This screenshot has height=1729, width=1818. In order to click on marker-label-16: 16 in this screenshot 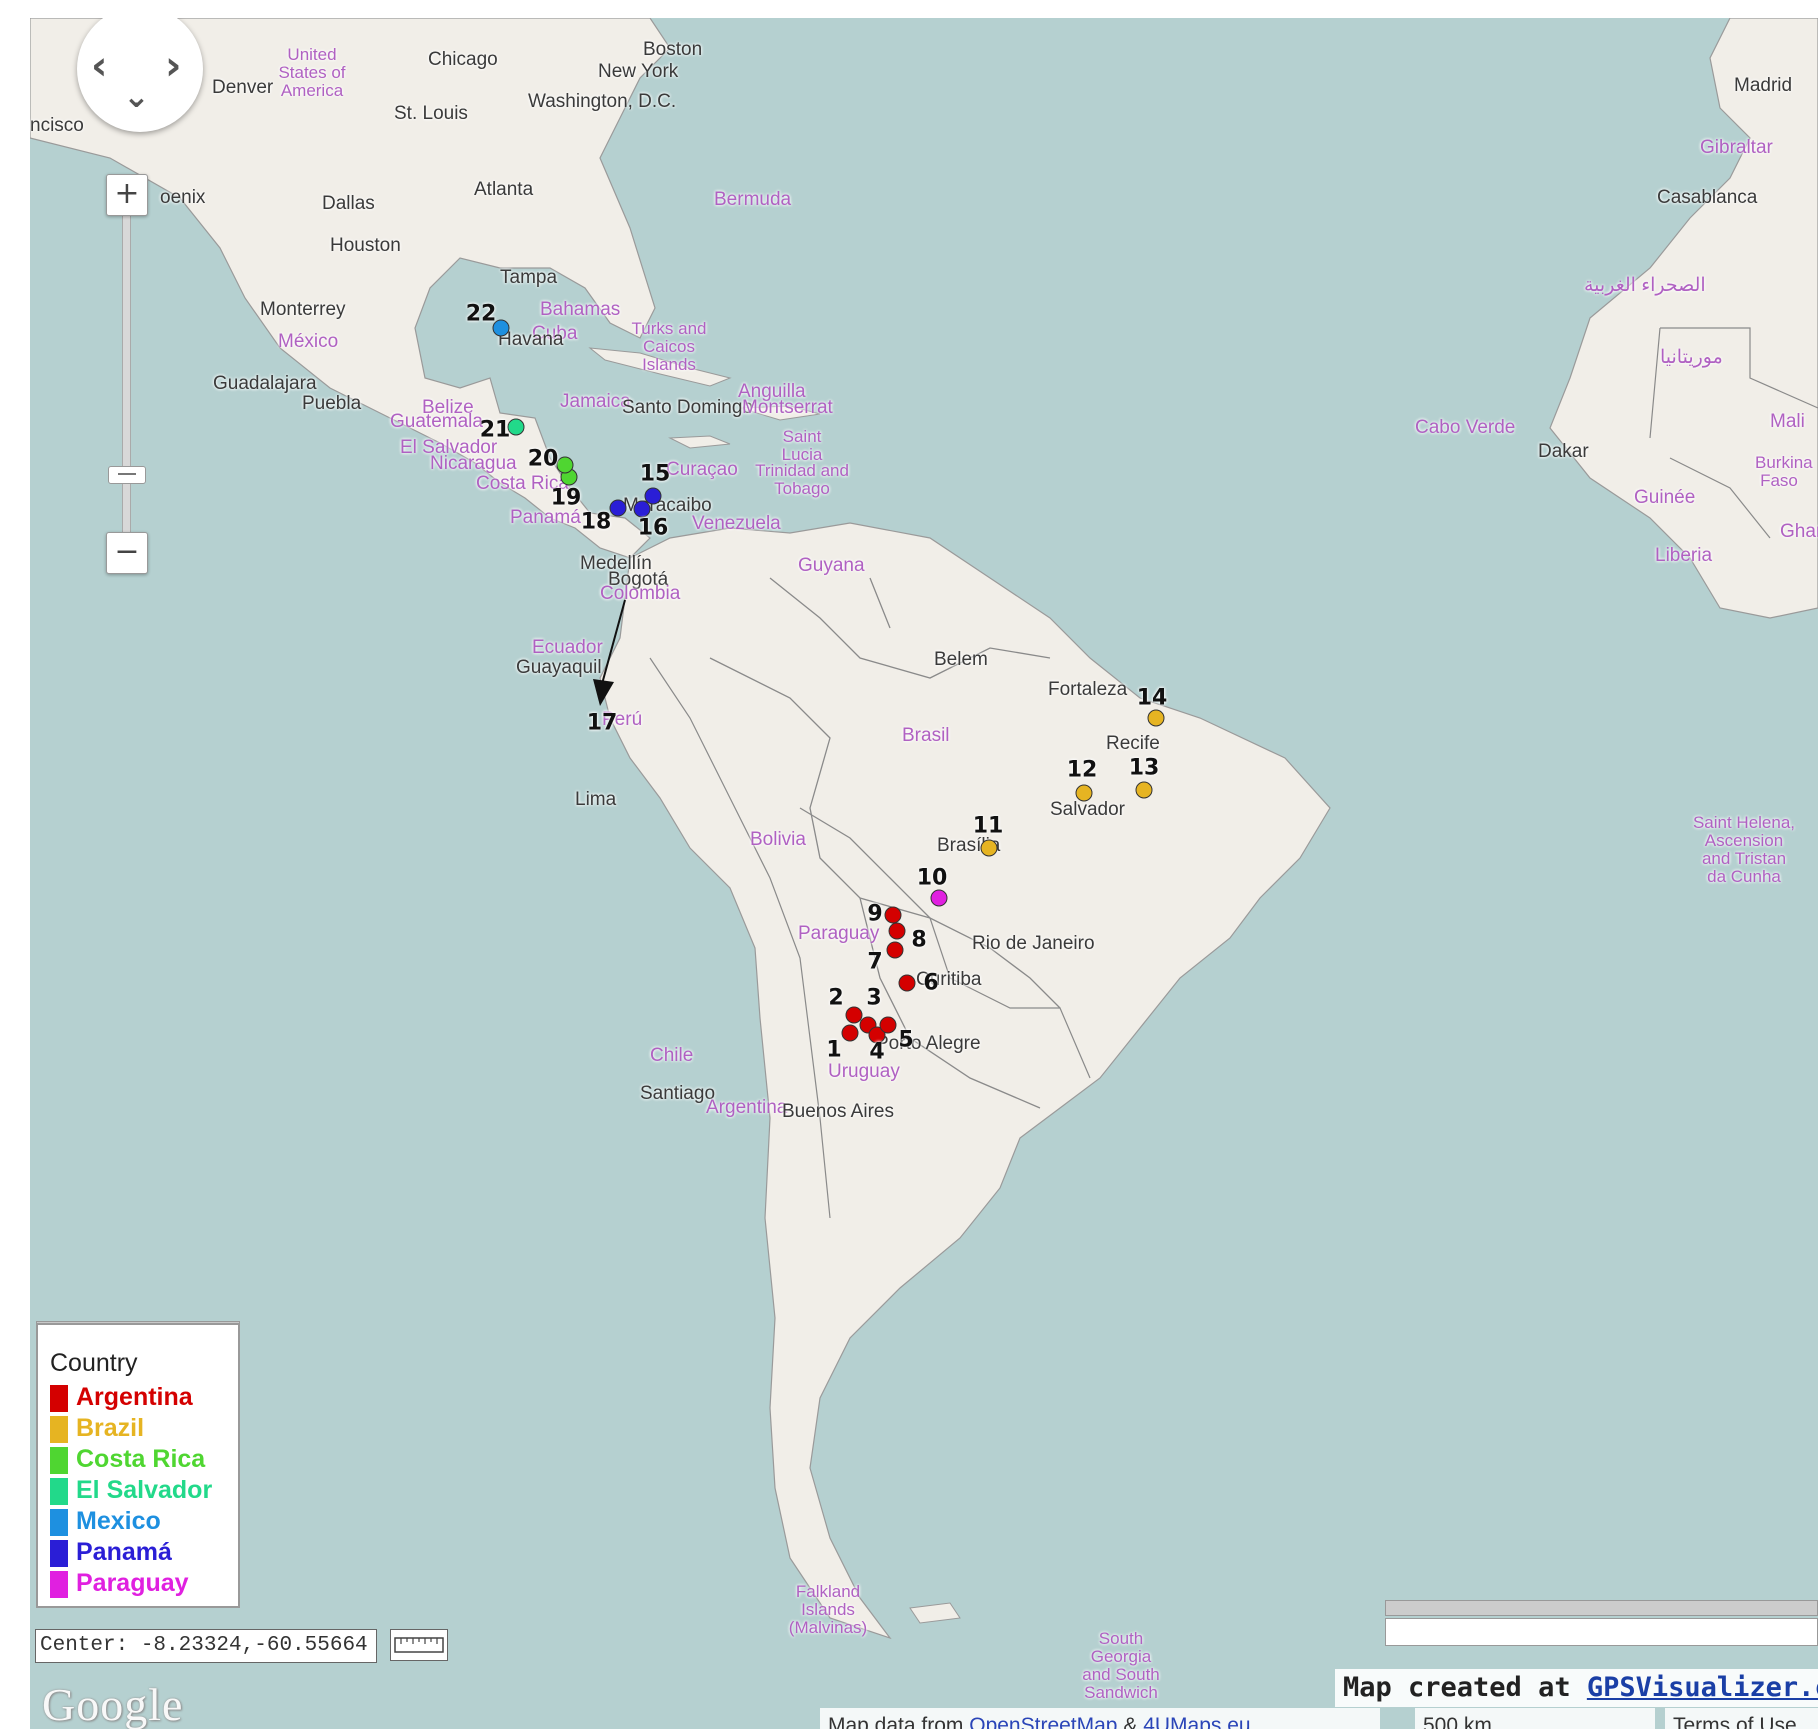, I will do `click(653, 528)`.